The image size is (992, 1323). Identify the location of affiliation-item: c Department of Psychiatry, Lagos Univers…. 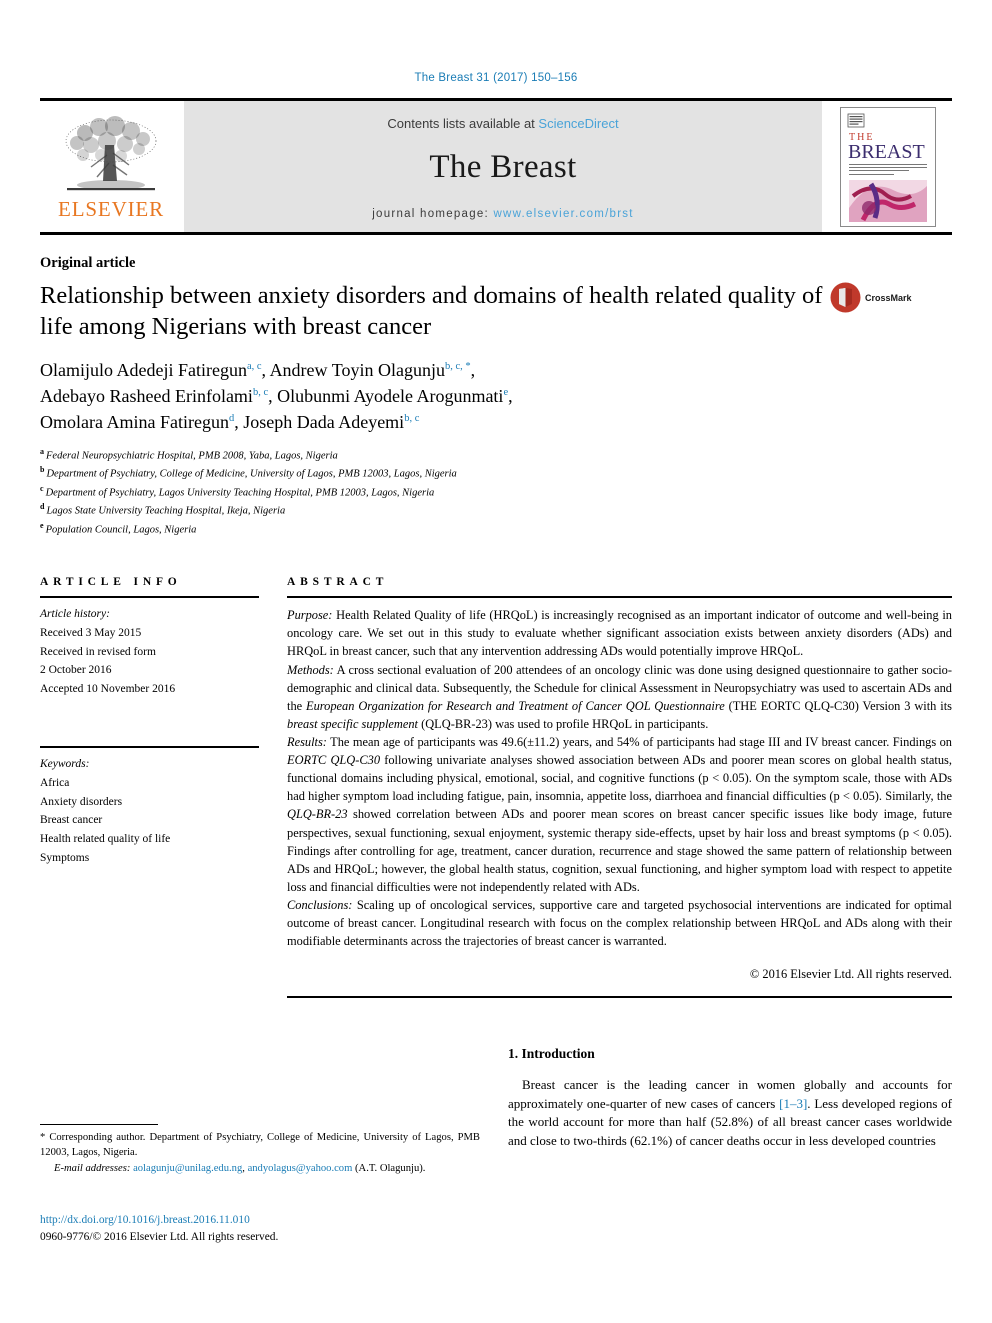
(496, 492).